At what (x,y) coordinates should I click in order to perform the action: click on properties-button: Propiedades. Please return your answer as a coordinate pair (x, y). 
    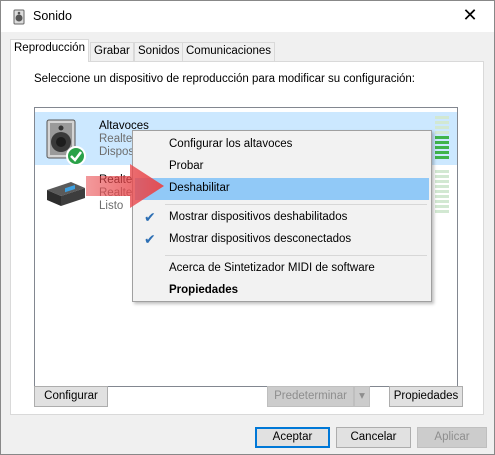
    Looking at the image, I should click on (426, 396).